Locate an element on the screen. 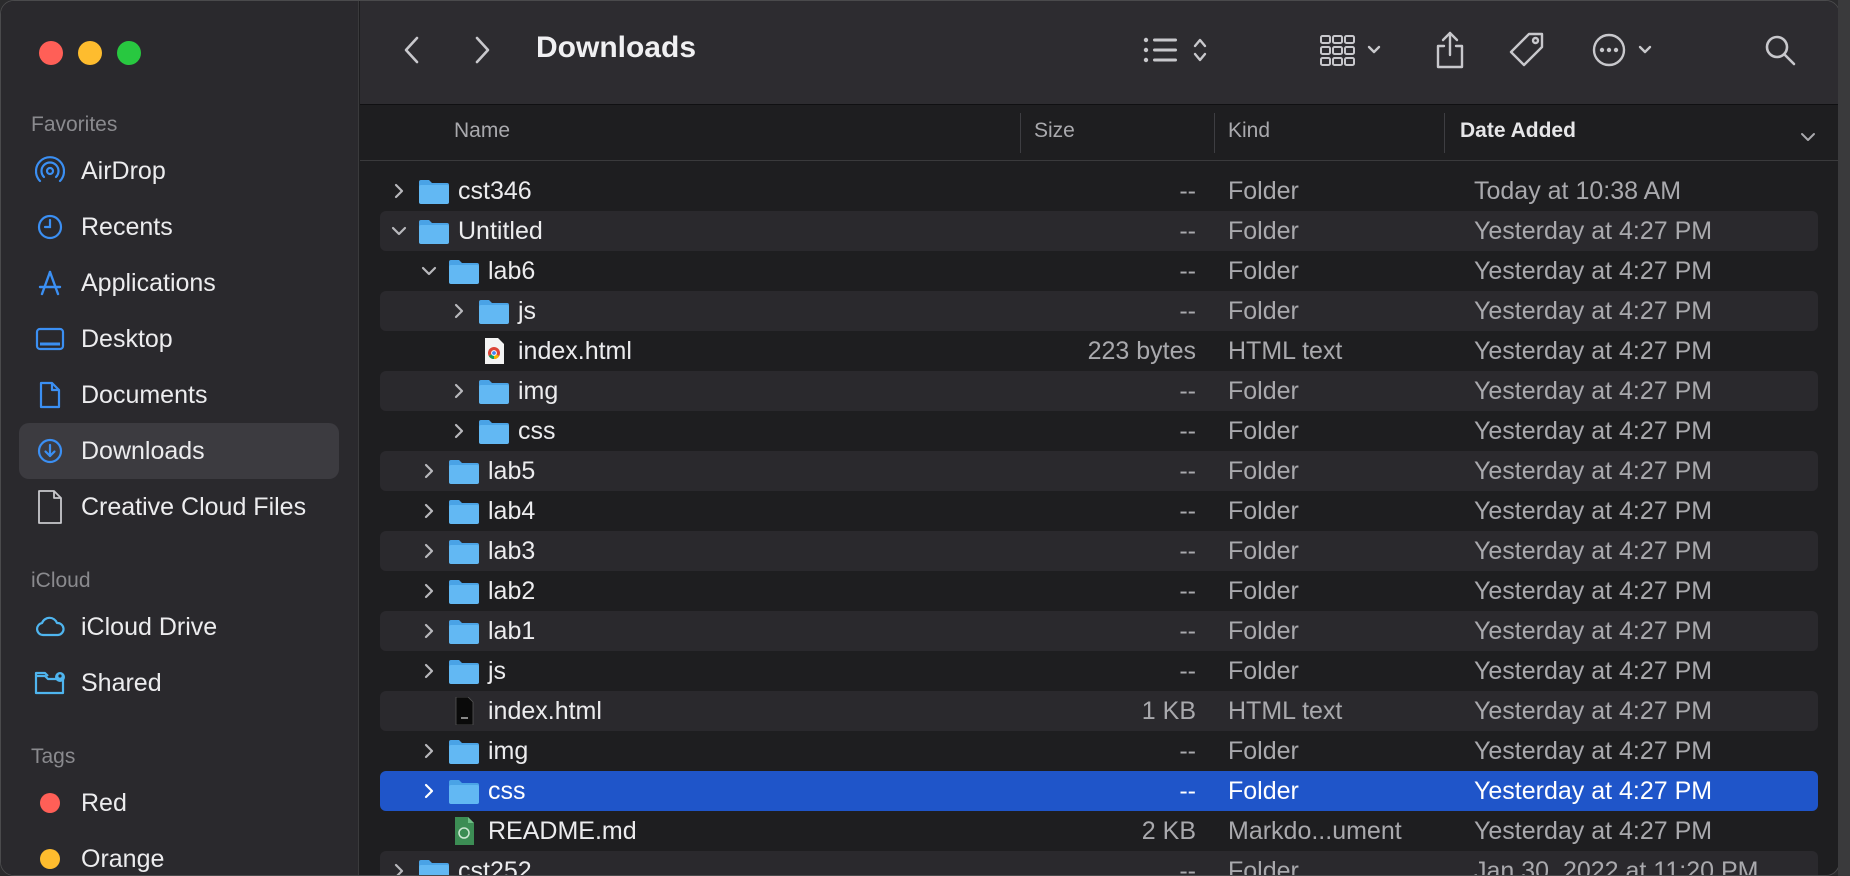  column-header-name: Name is located at coordinates (482, 131).